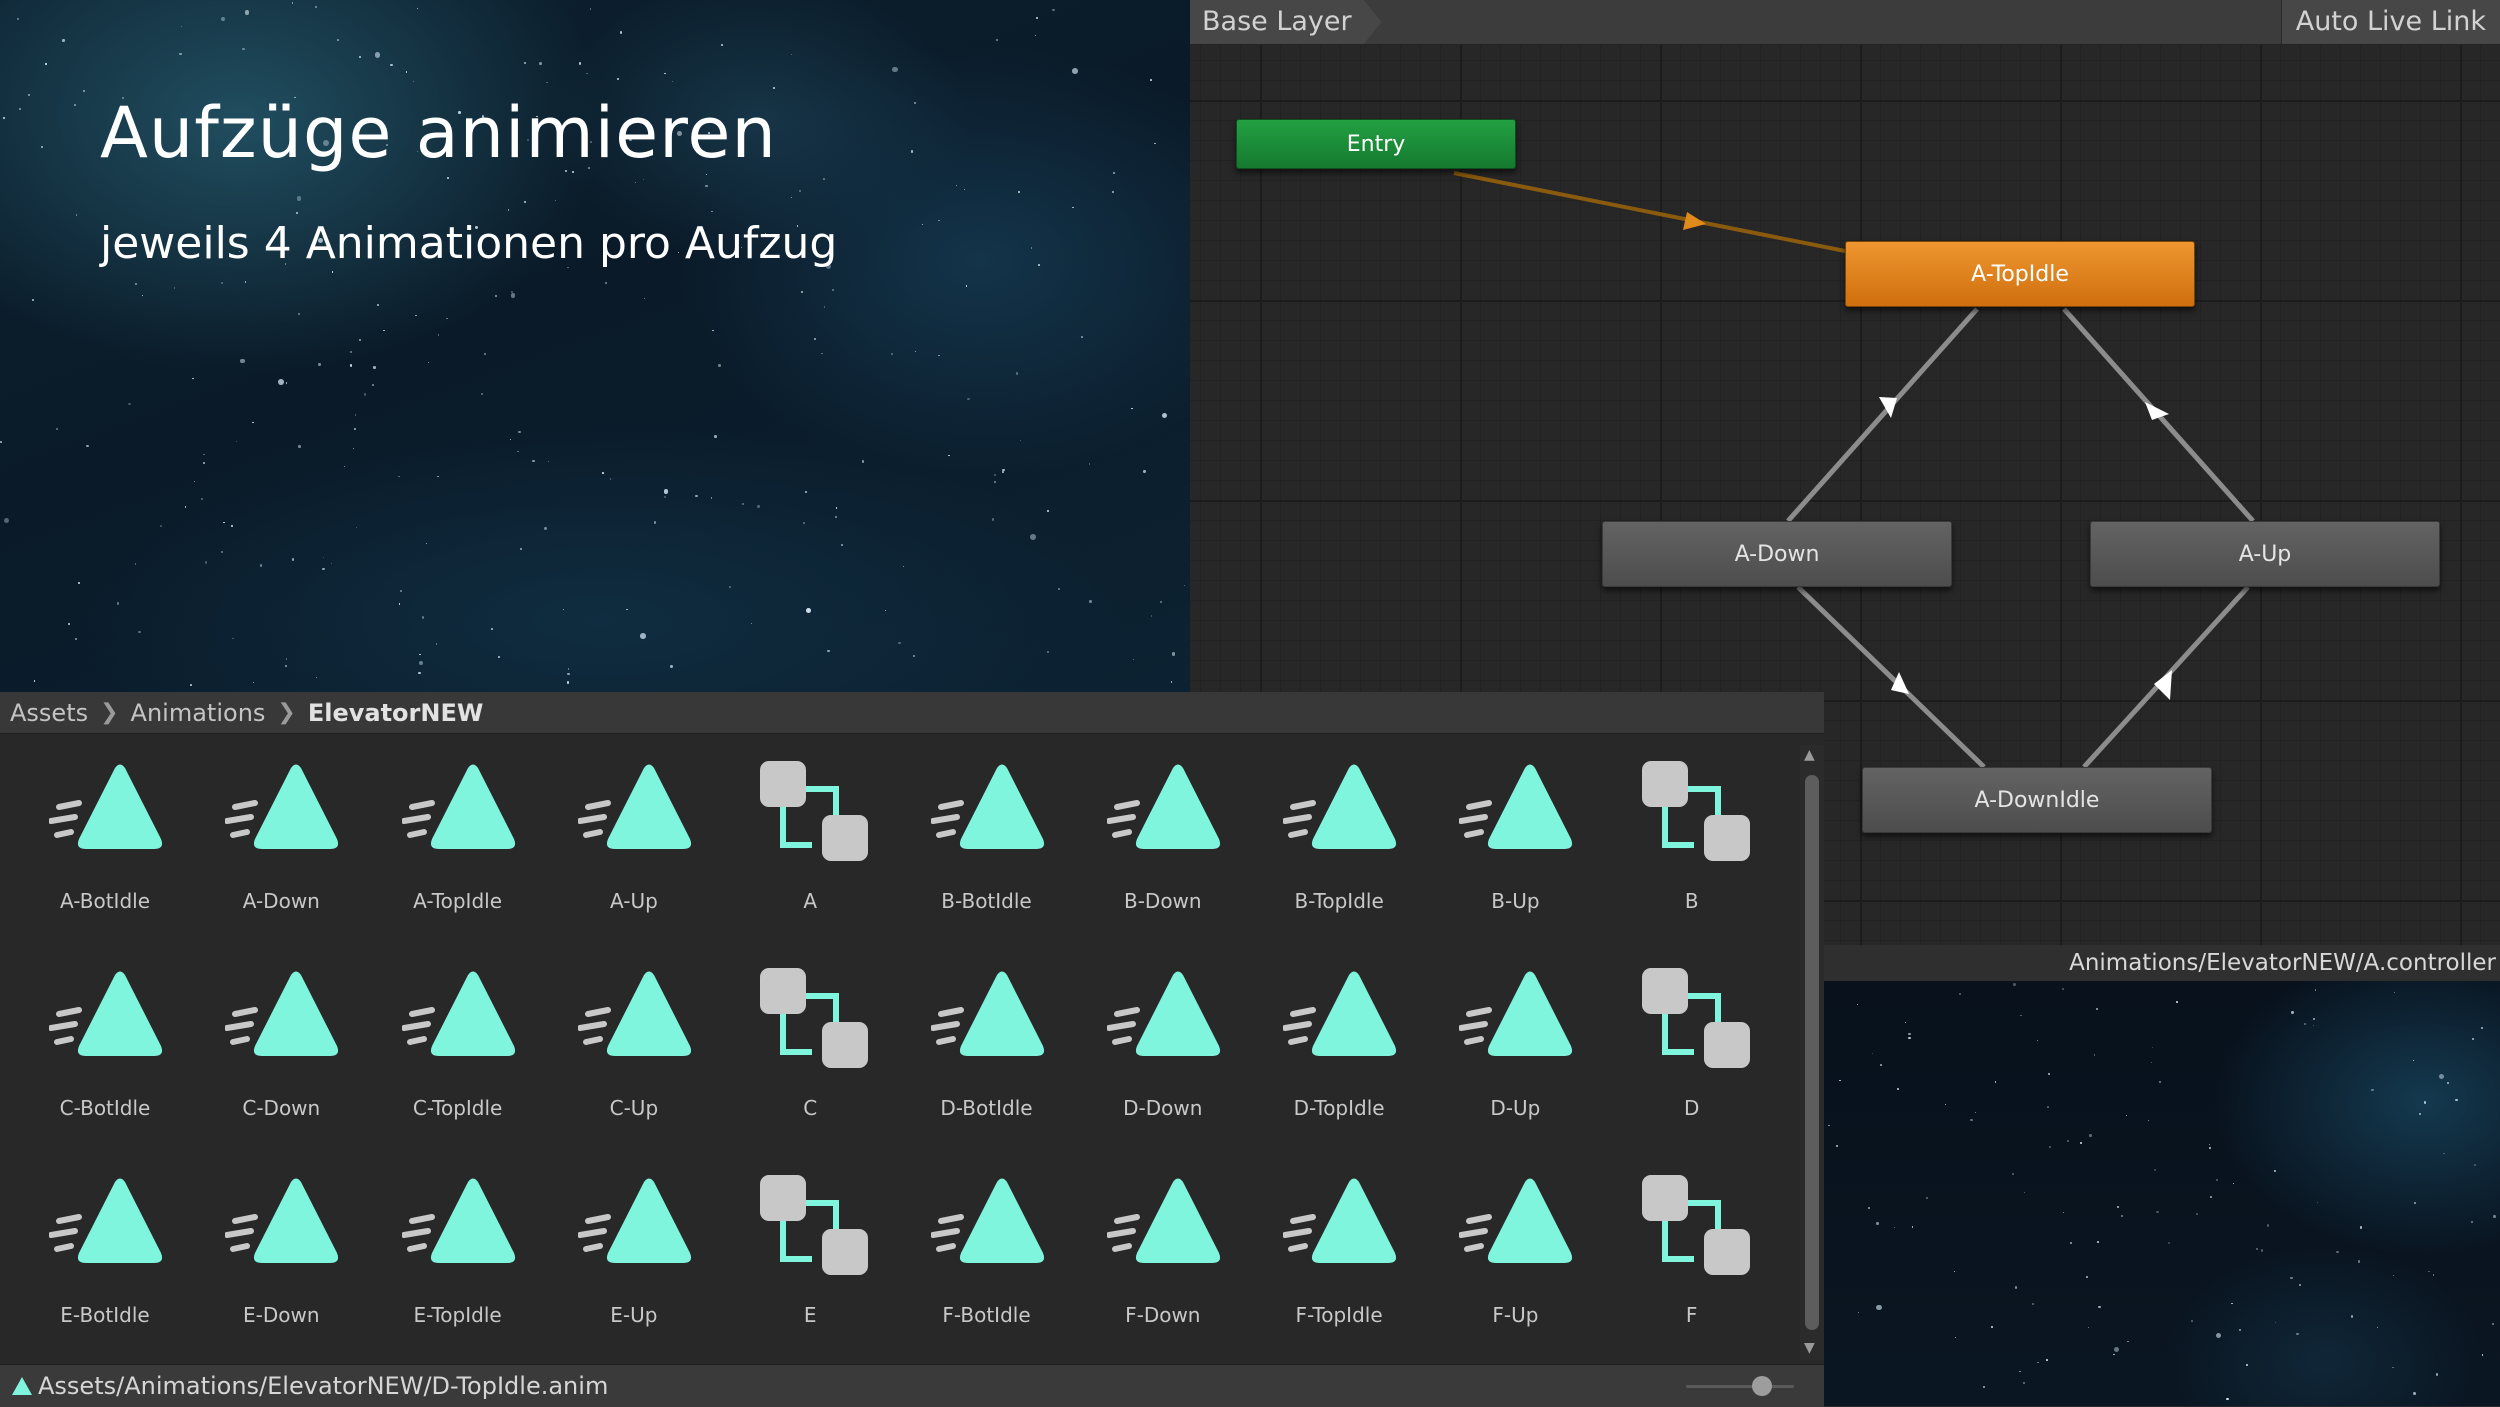 This screenshot has height=1407, width=2500. Describe the element at coordinates (1339, 1255) in the screenshot. I see `asset-item: F-TopIdle` at that location.